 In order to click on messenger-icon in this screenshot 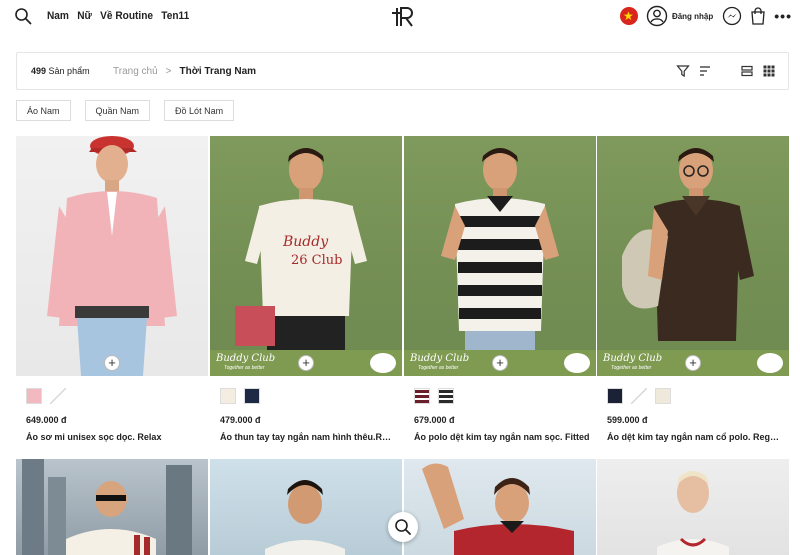, I will do `click(732, 16)`.